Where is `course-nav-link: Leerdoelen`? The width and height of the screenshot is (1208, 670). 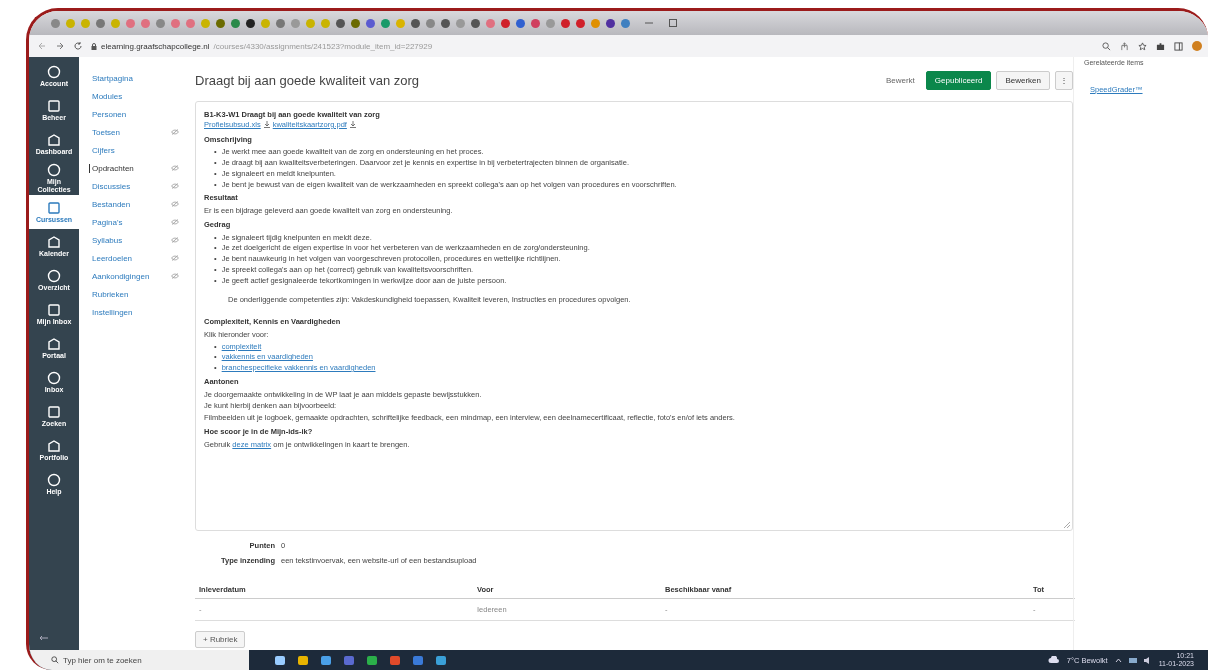 course-nav-link: Leerdoelen is located at coordinates (111, 258).